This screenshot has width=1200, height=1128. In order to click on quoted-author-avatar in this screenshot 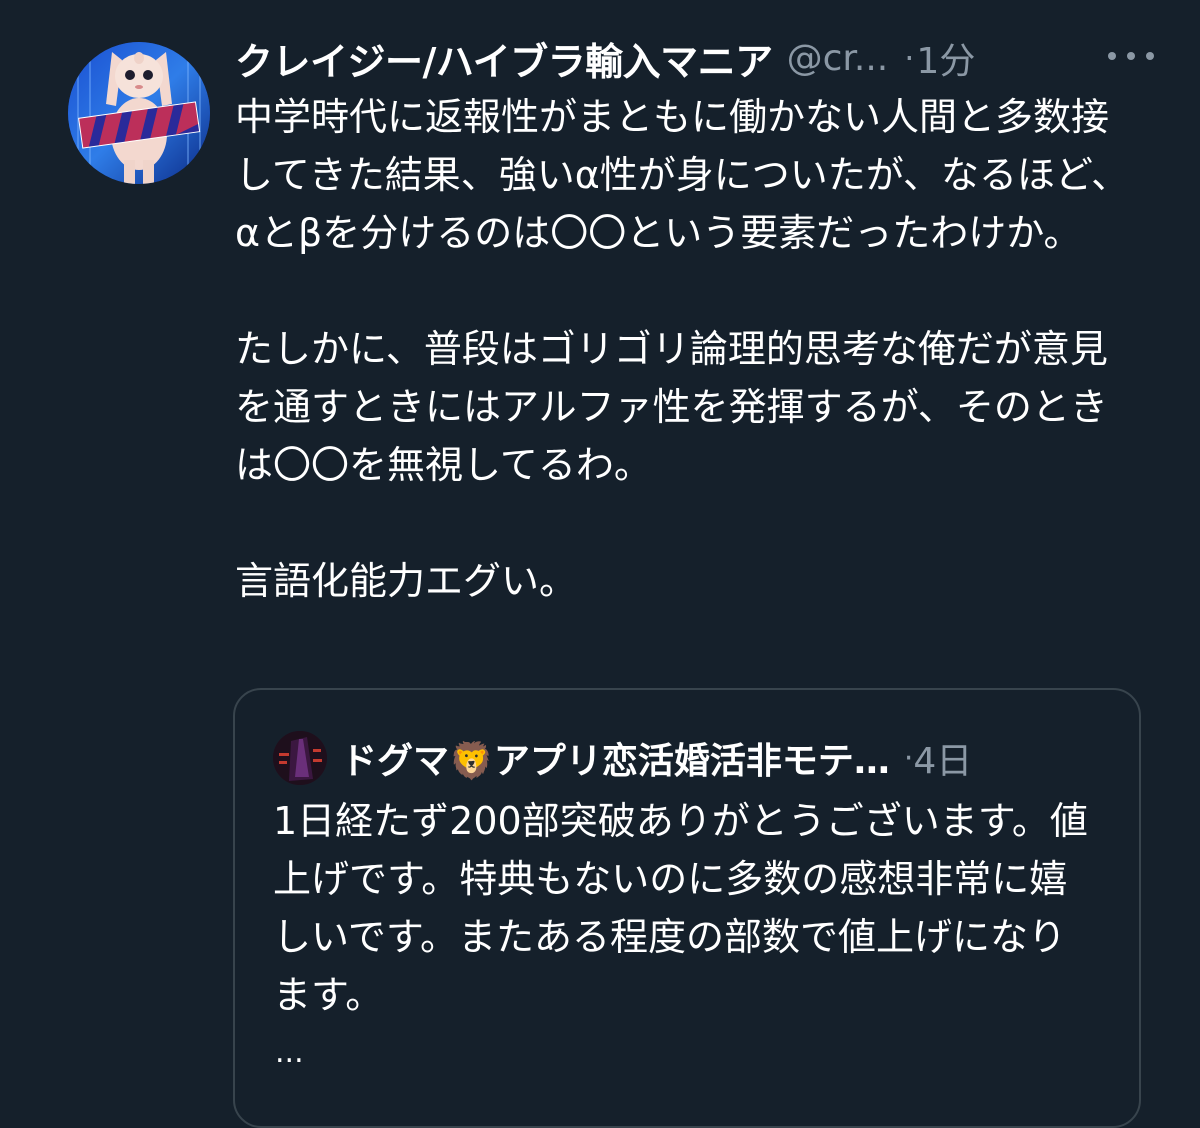, I will do `click(300, 758)`.